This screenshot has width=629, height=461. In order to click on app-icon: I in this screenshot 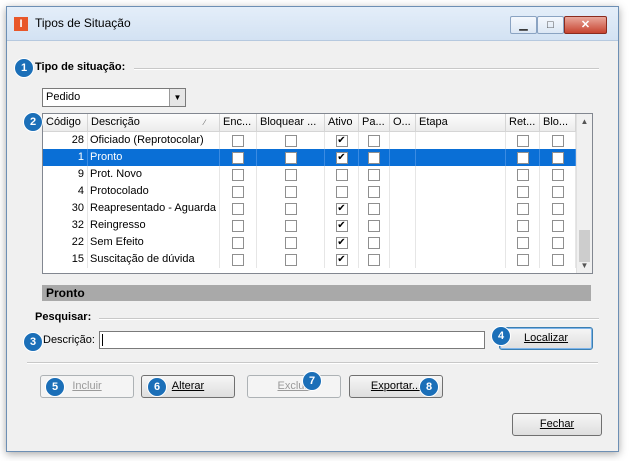, I will do `click(21, 24)`.